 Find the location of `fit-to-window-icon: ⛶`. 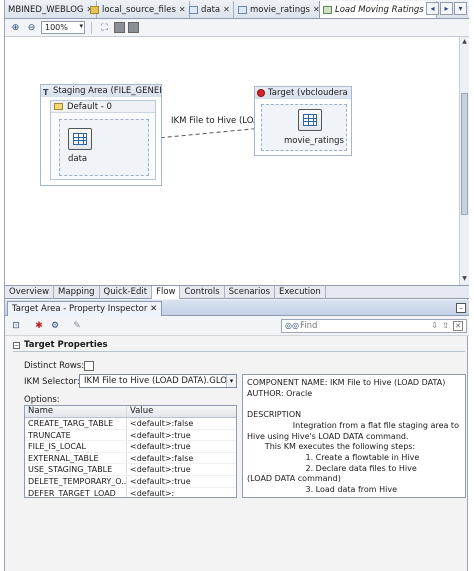

fit-to-window-icon: ⛶ is located at coordinates (104, 27).